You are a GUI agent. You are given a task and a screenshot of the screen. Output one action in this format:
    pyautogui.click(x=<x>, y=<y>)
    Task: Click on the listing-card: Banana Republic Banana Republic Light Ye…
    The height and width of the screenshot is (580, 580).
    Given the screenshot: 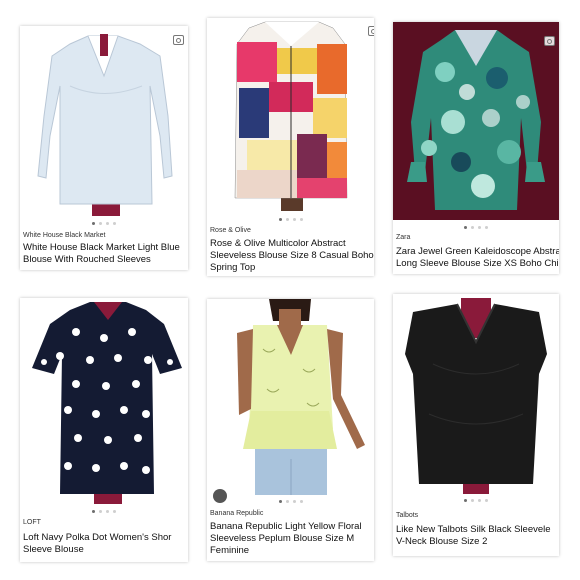 What is the action you would take?
    pyautogui.click(x=290, y=430)
    